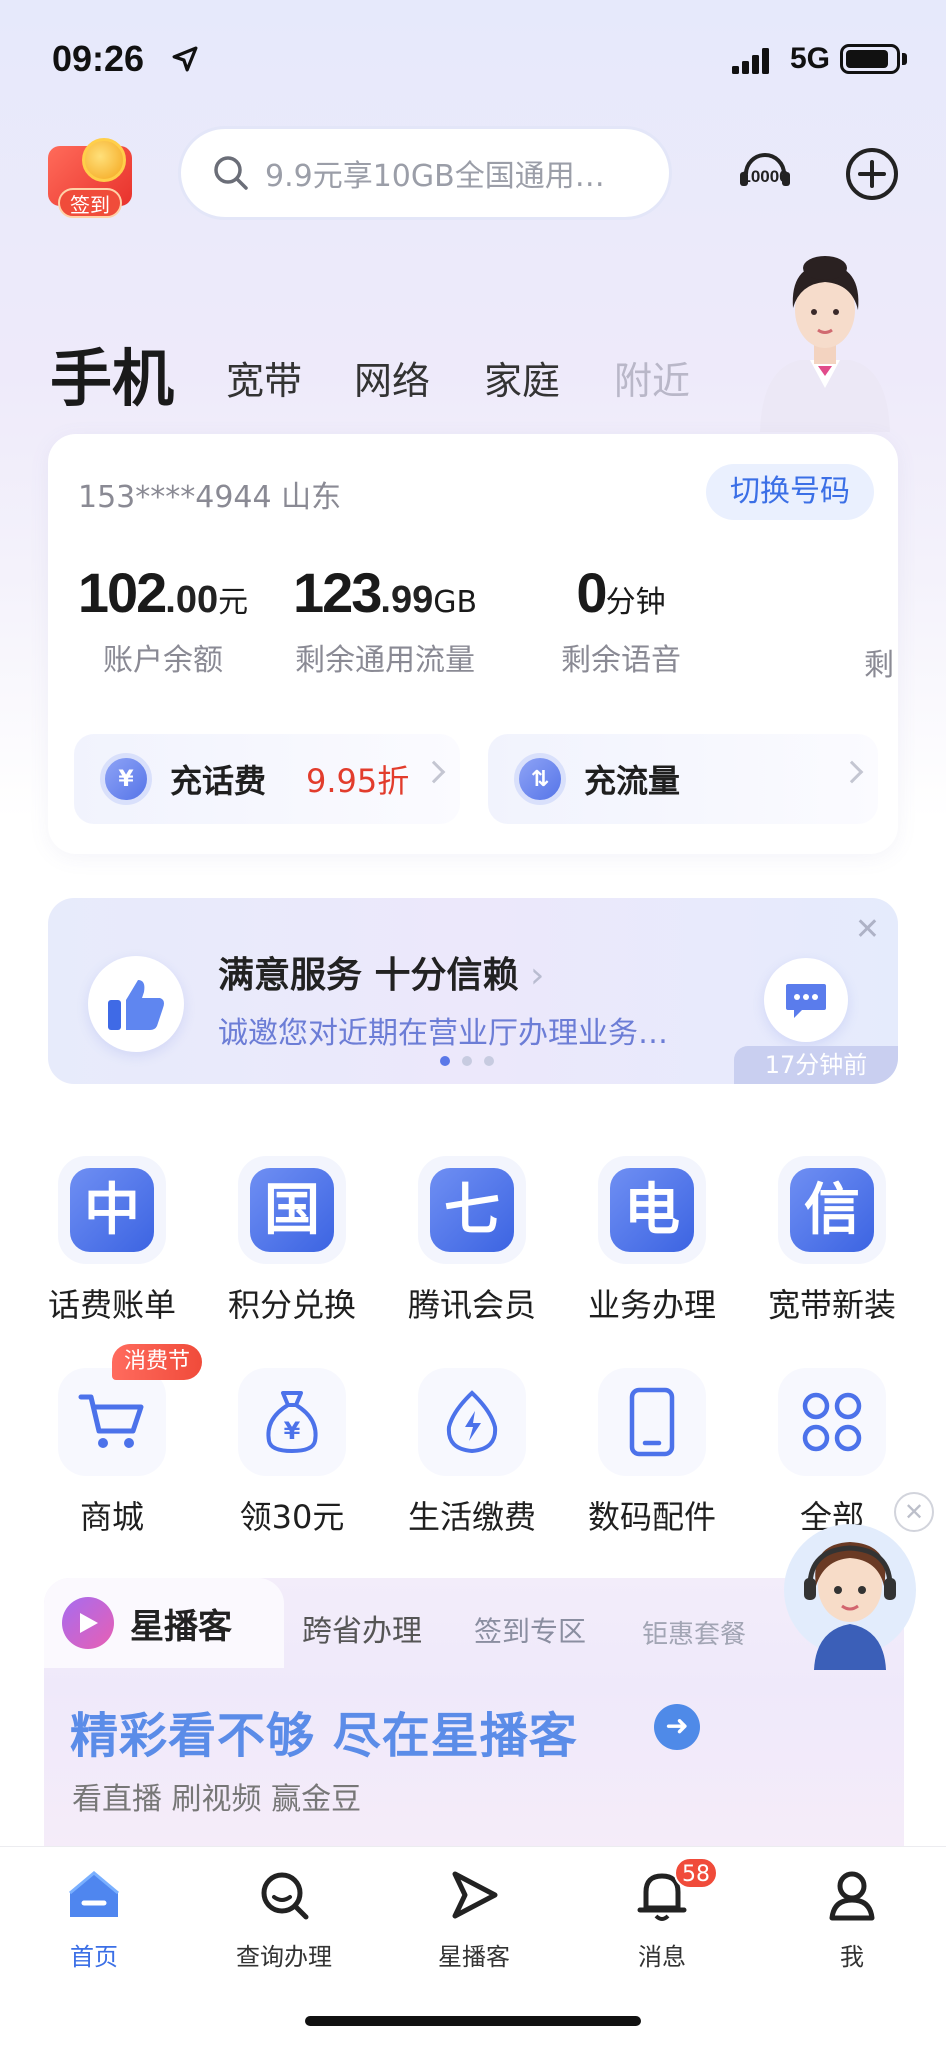 This screenshot has height=2048, width=946. What do you see at coordinates (806, 1000) in the screenshot?
I see `chat-bubble-icon` at bounding box center [806, 1000].